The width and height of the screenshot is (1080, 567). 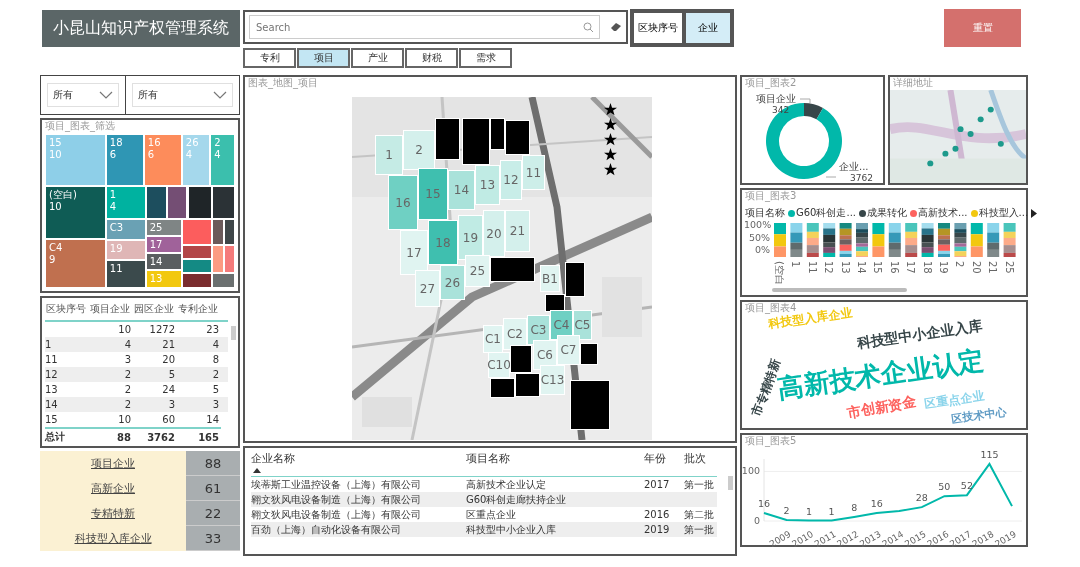 I want to click on star-icon, so click(x=610, y=124).